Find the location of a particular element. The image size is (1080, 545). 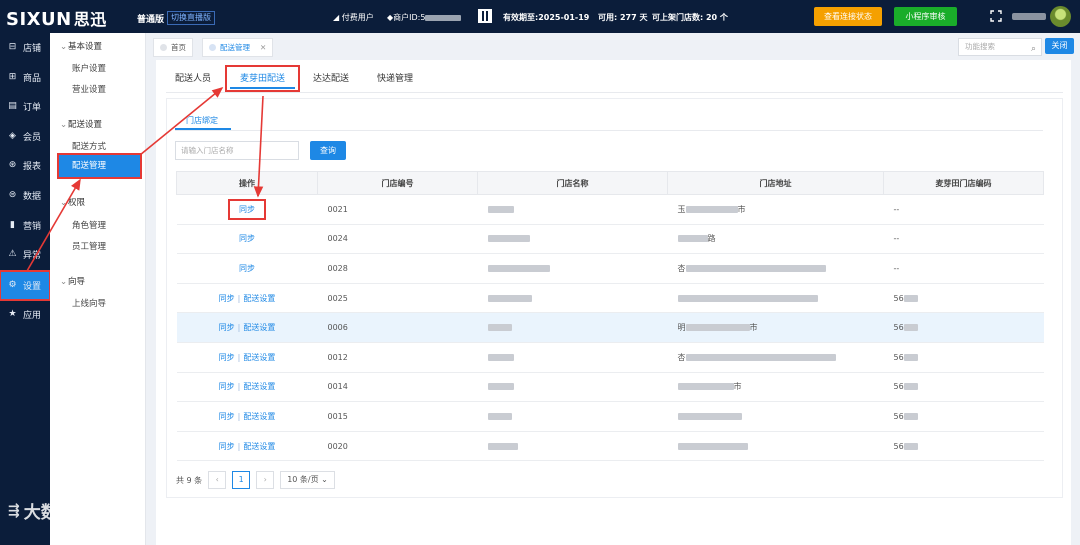

tab-divider is located at coordinates (614, 92).